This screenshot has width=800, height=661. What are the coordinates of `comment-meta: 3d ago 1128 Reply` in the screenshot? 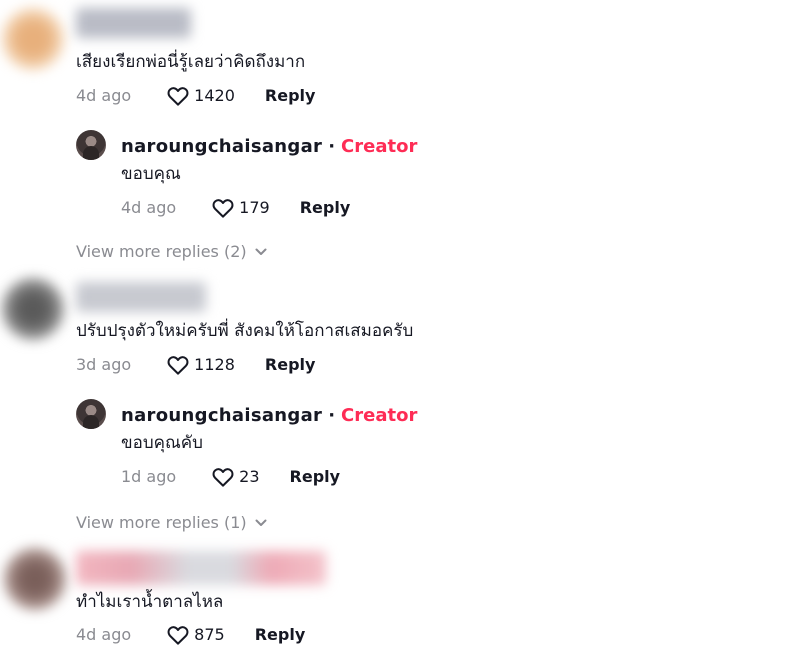 It's located at (195, 365).